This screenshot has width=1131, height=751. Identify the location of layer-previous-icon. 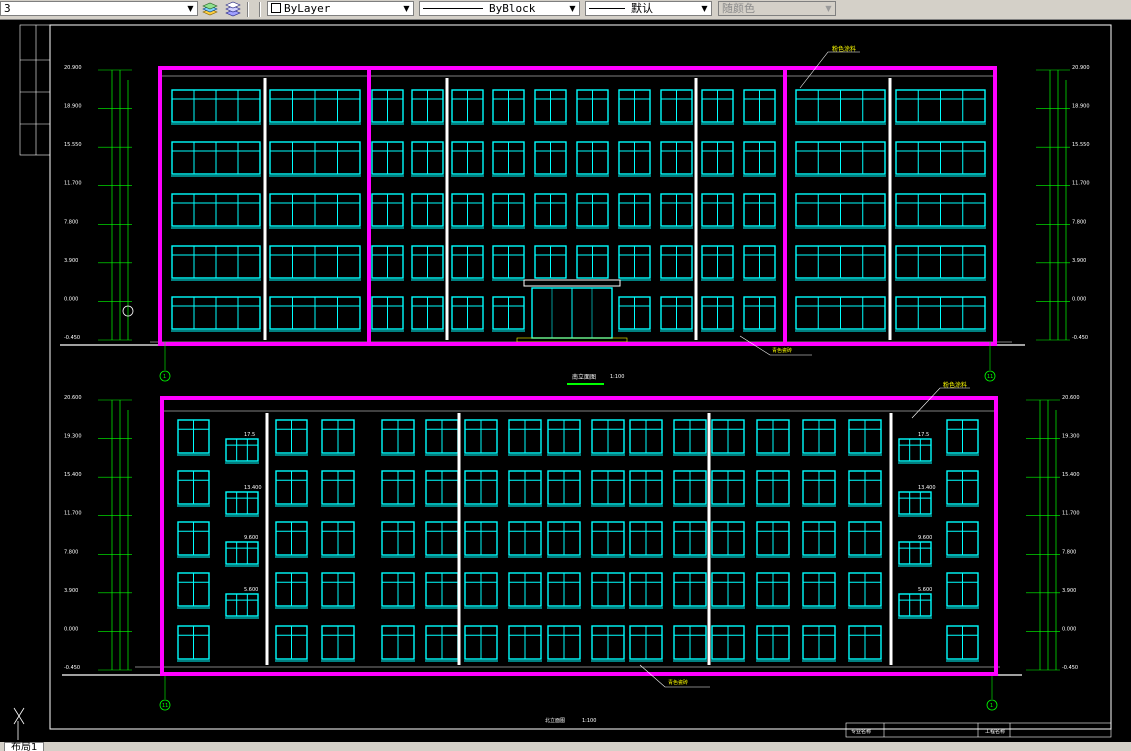
(232, 9).